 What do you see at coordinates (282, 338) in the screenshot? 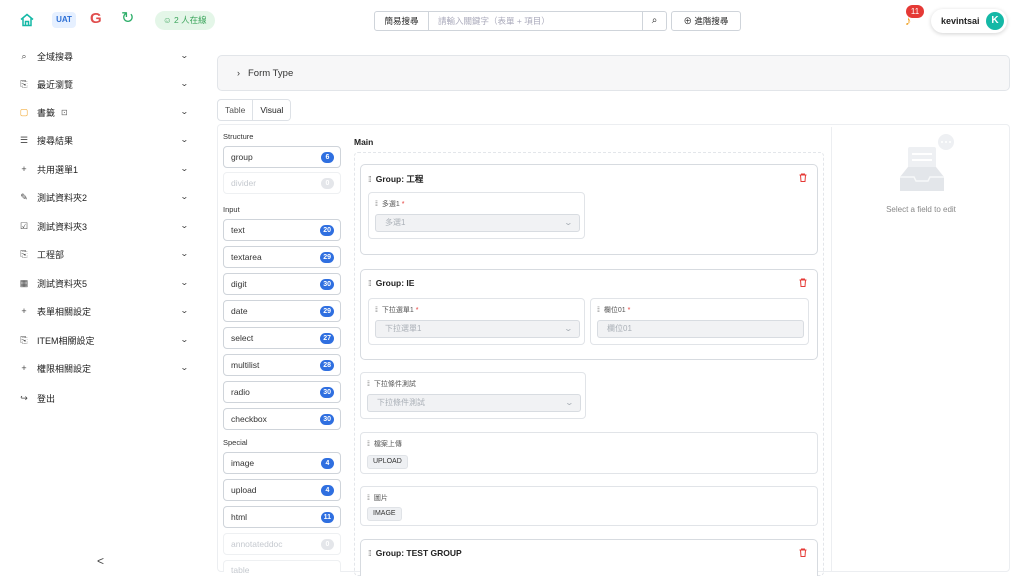
I see `palette-item-select: select 27` at bounding box center [282, 338].